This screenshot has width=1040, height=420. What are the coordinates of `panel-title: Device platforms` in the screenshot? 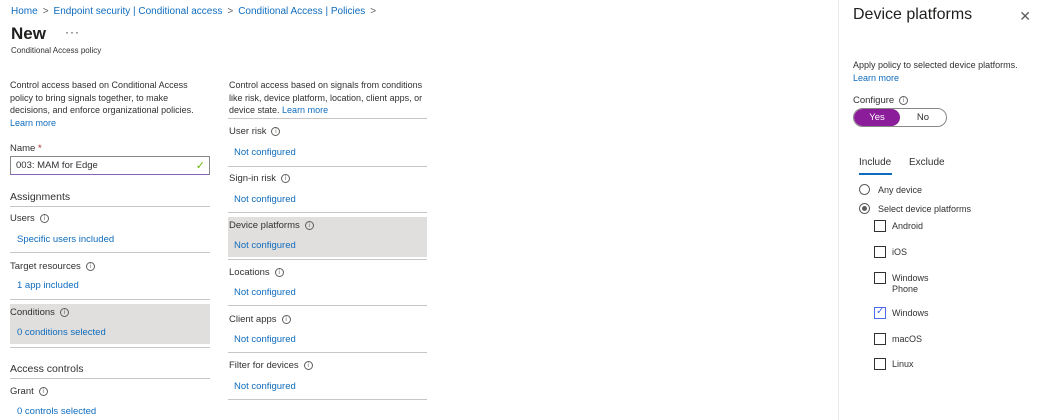 It's located at (913, 14).